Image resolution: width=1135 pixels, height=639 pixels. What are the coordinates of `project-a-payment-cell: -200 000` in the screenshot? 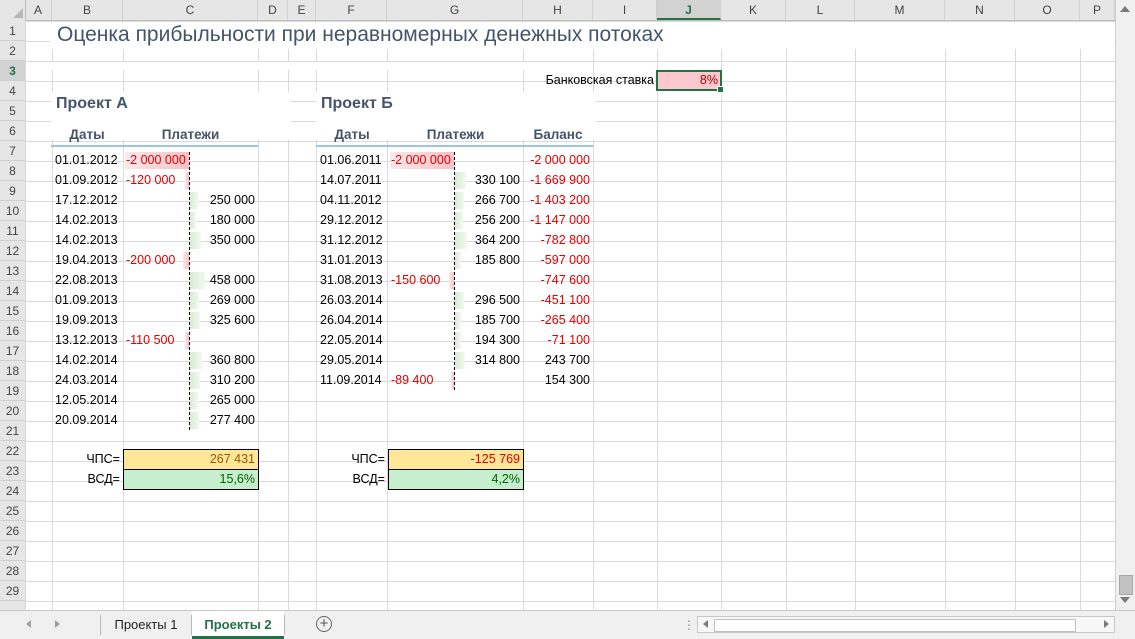 It's located at (158, 260).